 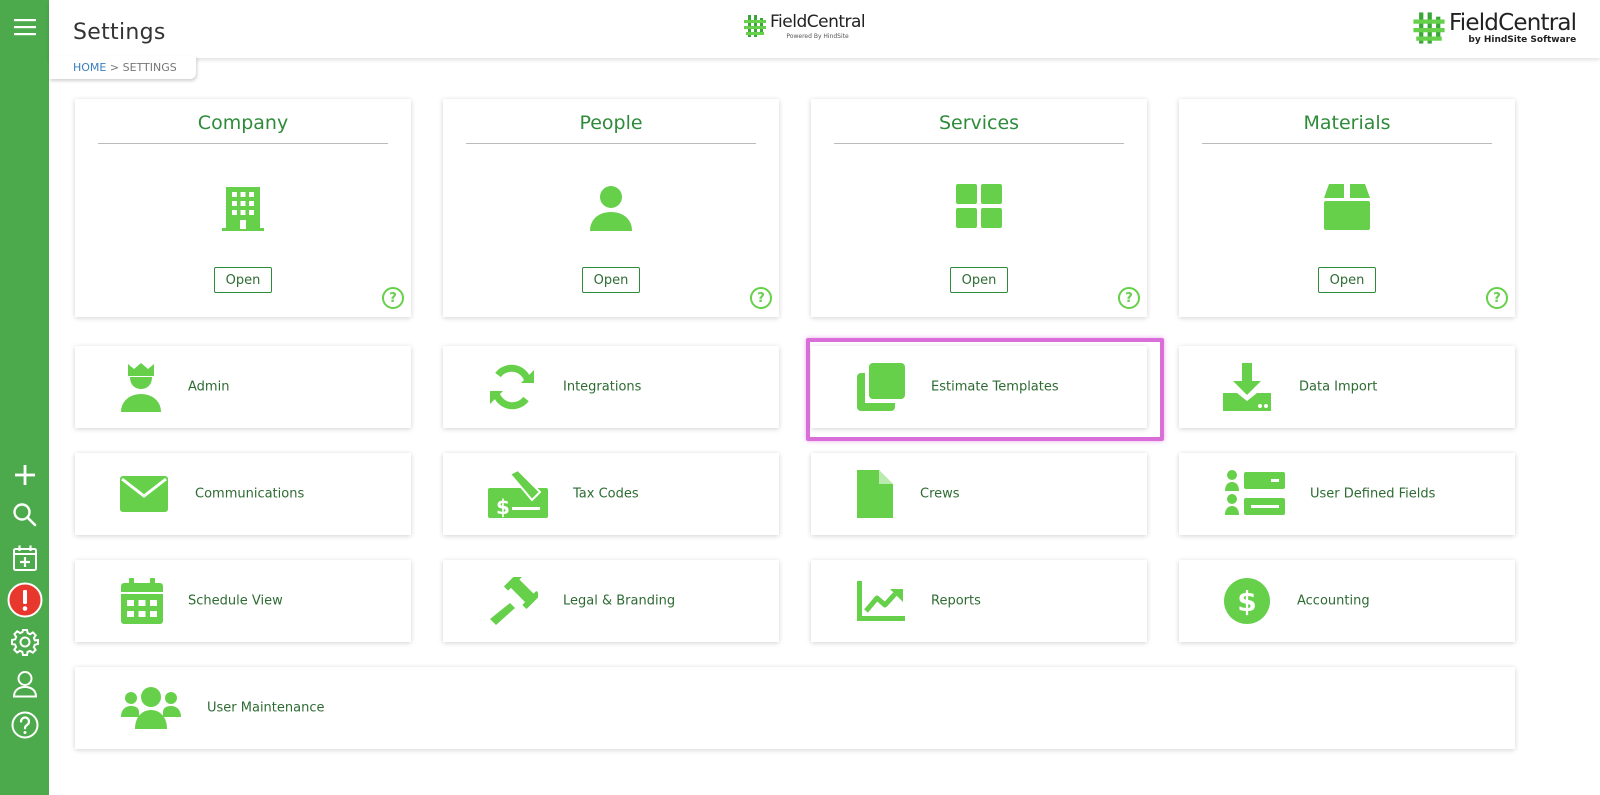 What do you see at coordinates (24, 397) in the screenshot?
I see `sidebar` at bounding box center [24, 397].